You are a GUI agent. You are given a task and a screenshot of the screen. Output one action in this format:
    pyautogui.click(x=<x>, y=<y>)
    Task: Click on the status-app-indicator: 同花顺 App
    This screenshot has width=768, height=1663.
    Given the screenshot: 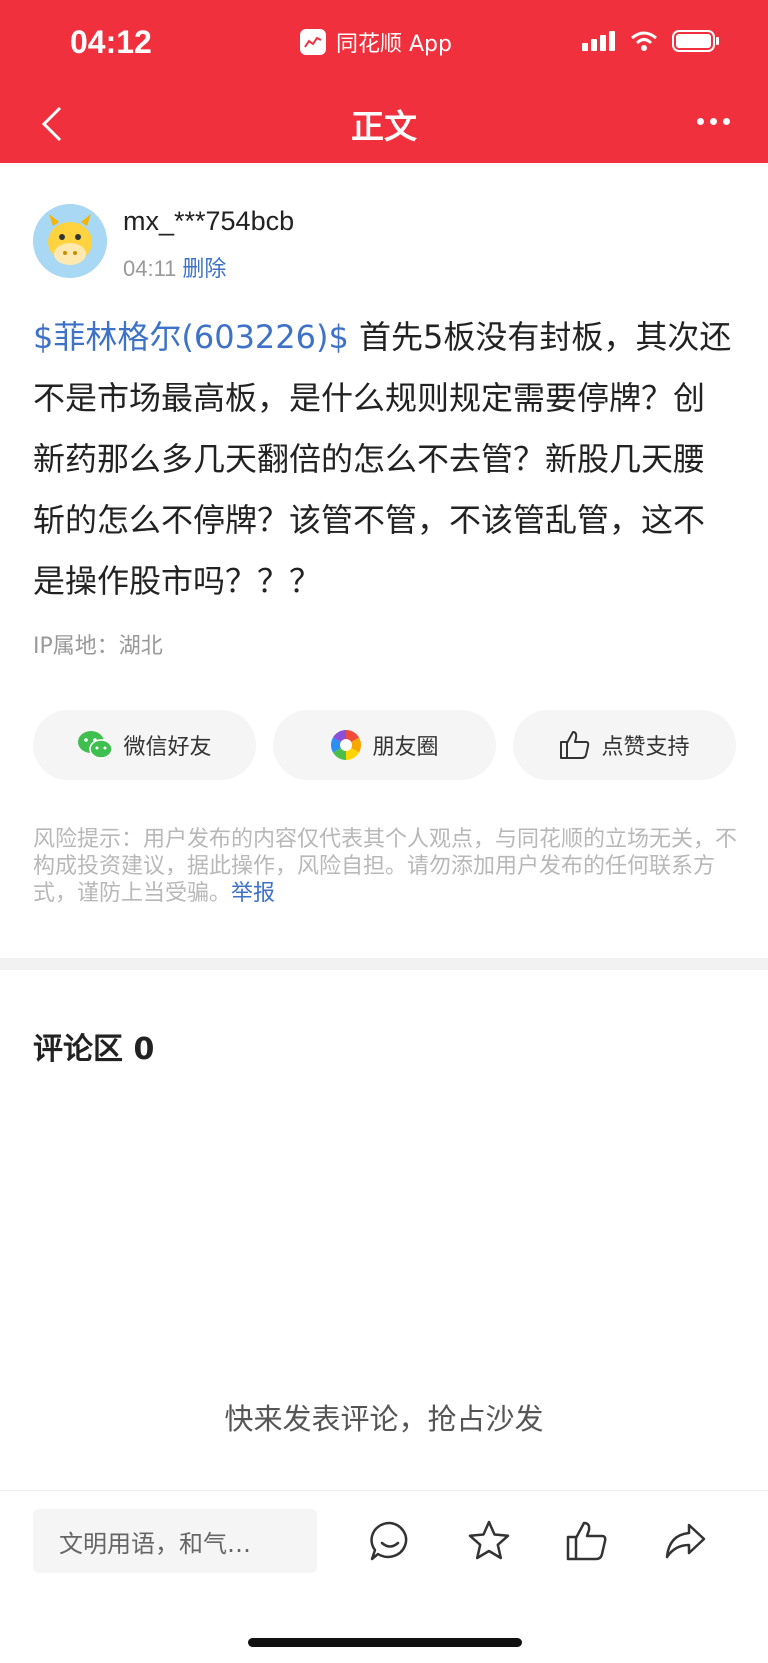 What is the action you would take?
    pyautogui.click(x=376, y=42)
    